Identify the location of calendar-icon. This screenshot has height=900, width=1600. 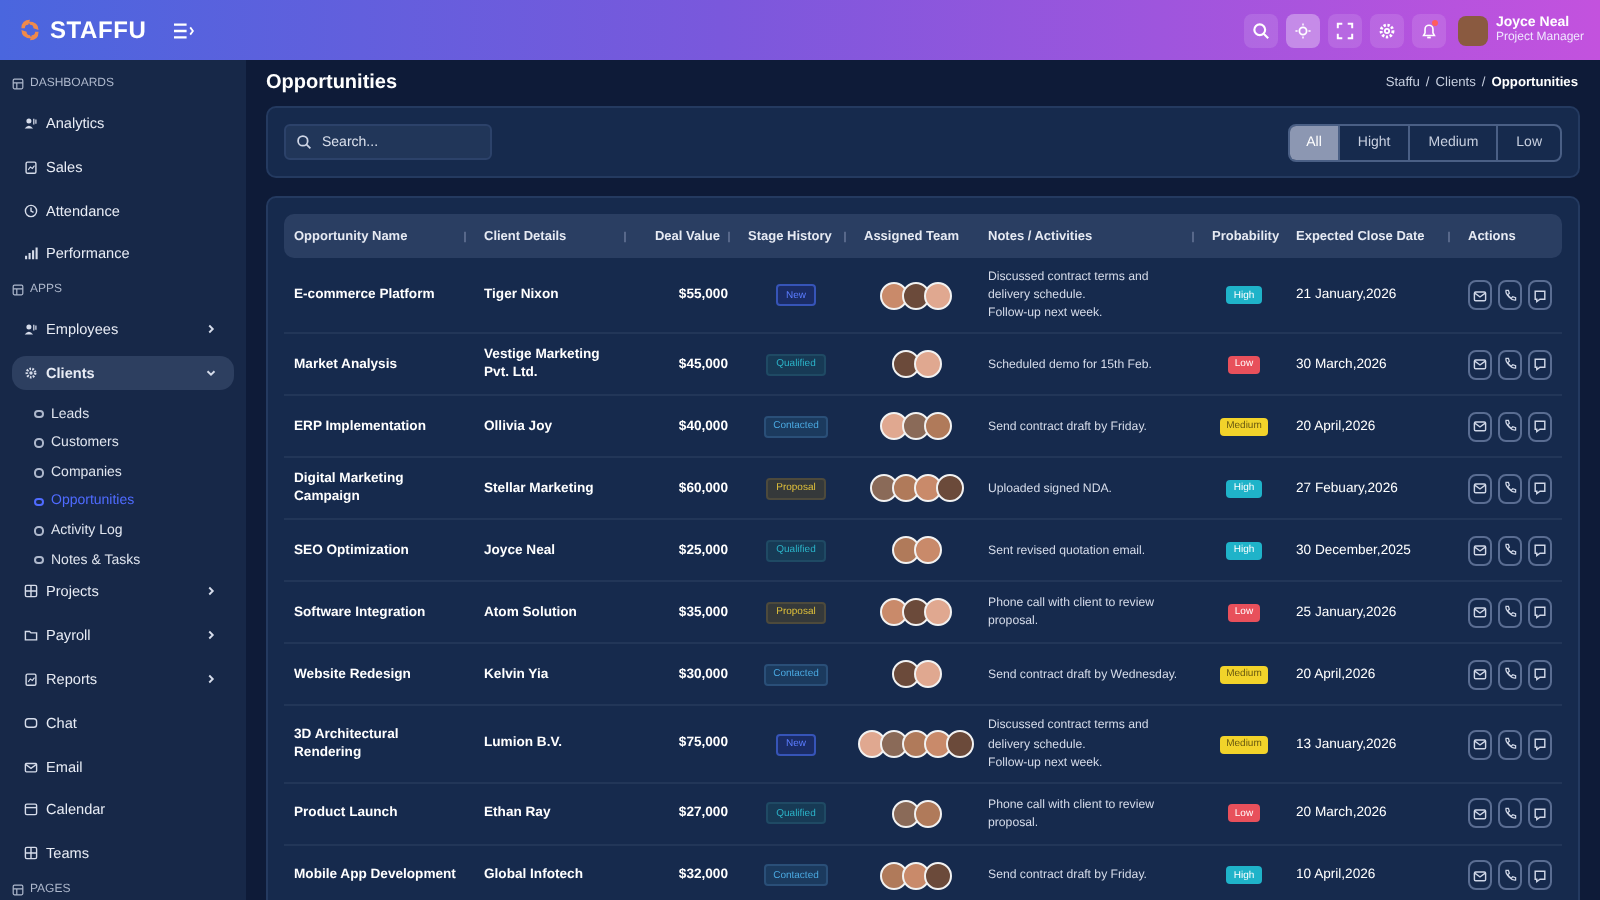
(31, 809).